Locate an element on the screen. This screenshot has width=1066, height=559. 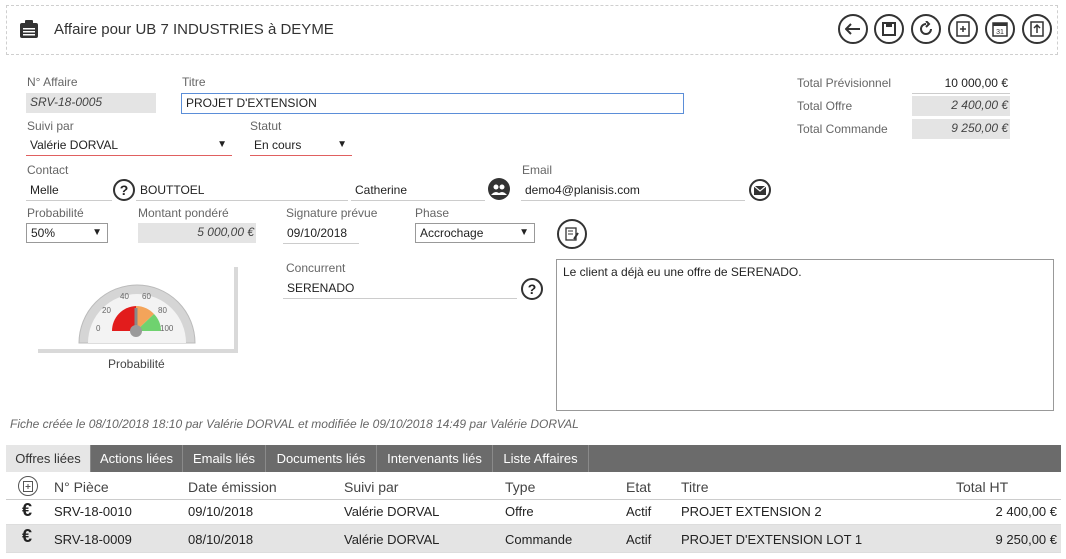
total-previsionnel-value: 10 000,00 € is located at coordinates (961, 84).